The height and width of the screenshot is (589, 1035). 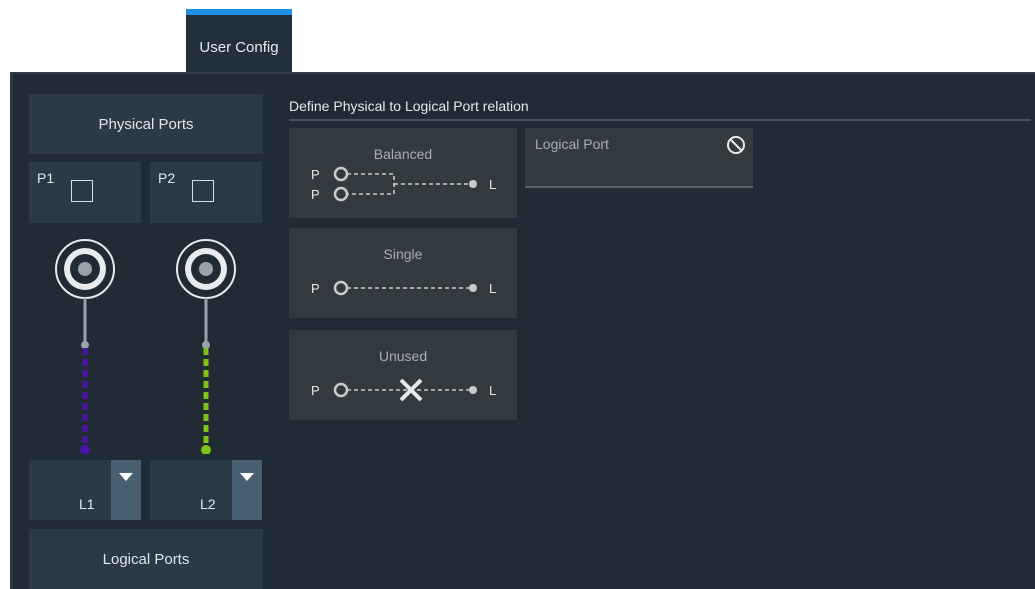 I want to click on port-p1-box: P1, so click(x=85, y=192).